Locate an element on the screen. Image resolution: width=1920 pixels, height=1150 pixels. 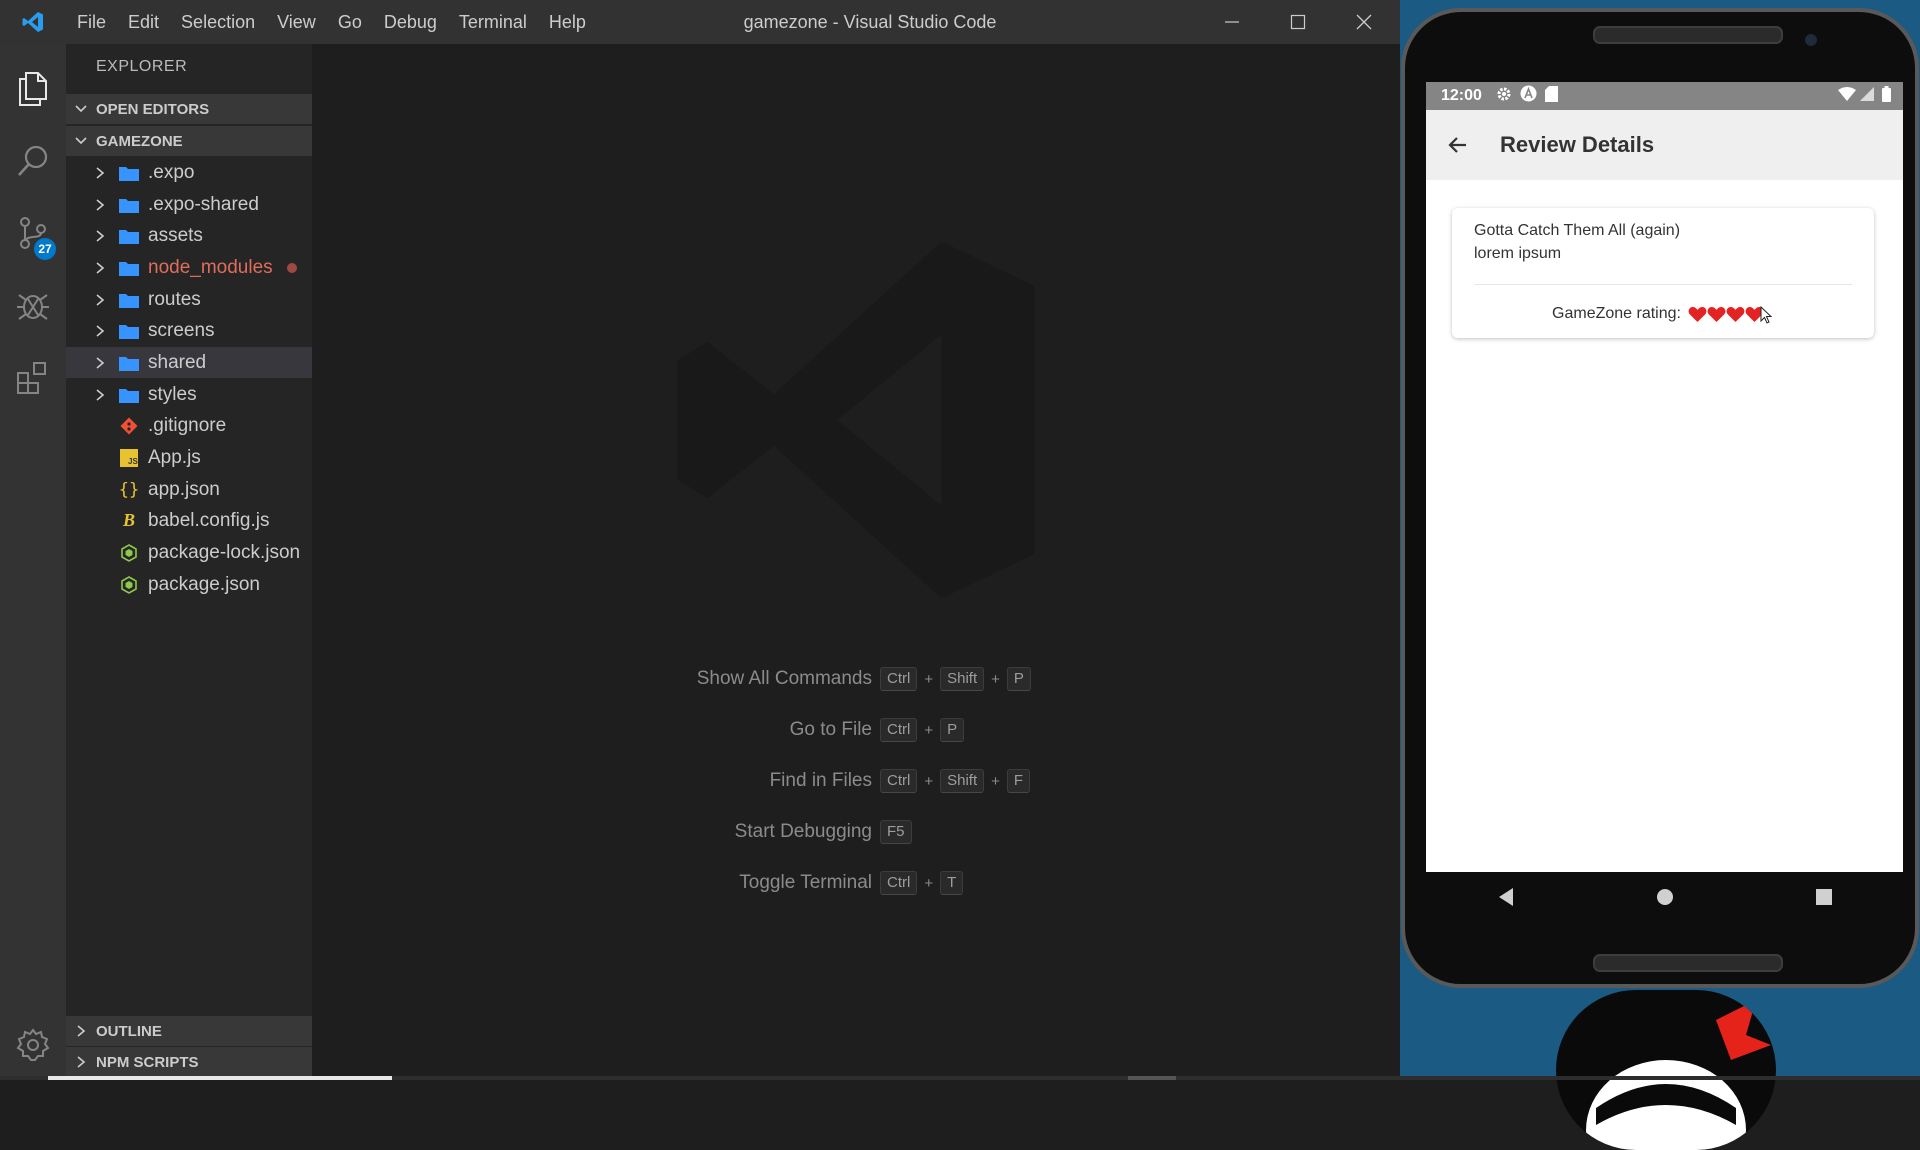
shortcut-show-all-commands: Show All Commands Ctrl + Shift + P is located at coordinates (856, 679).